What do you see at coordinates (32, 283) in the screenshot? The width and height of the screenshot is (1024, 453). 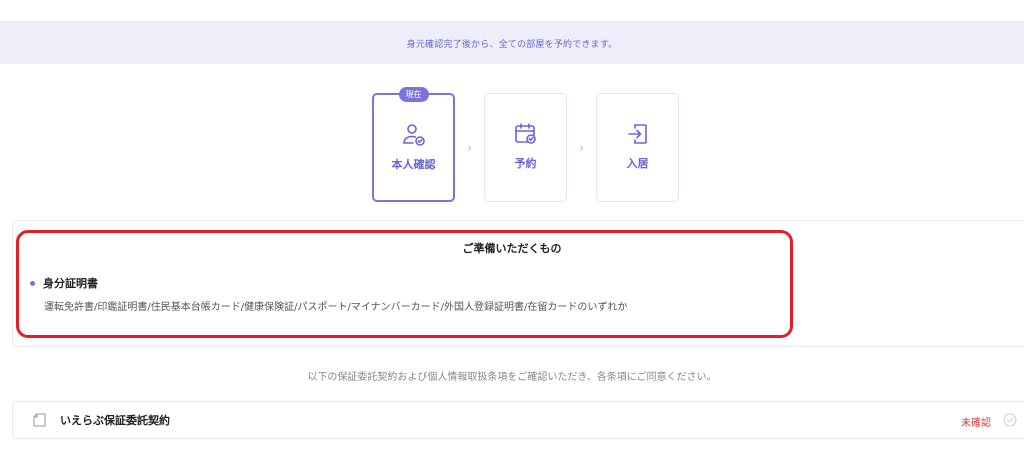 I see `bullet-dot` at bounding box center [32, 283].